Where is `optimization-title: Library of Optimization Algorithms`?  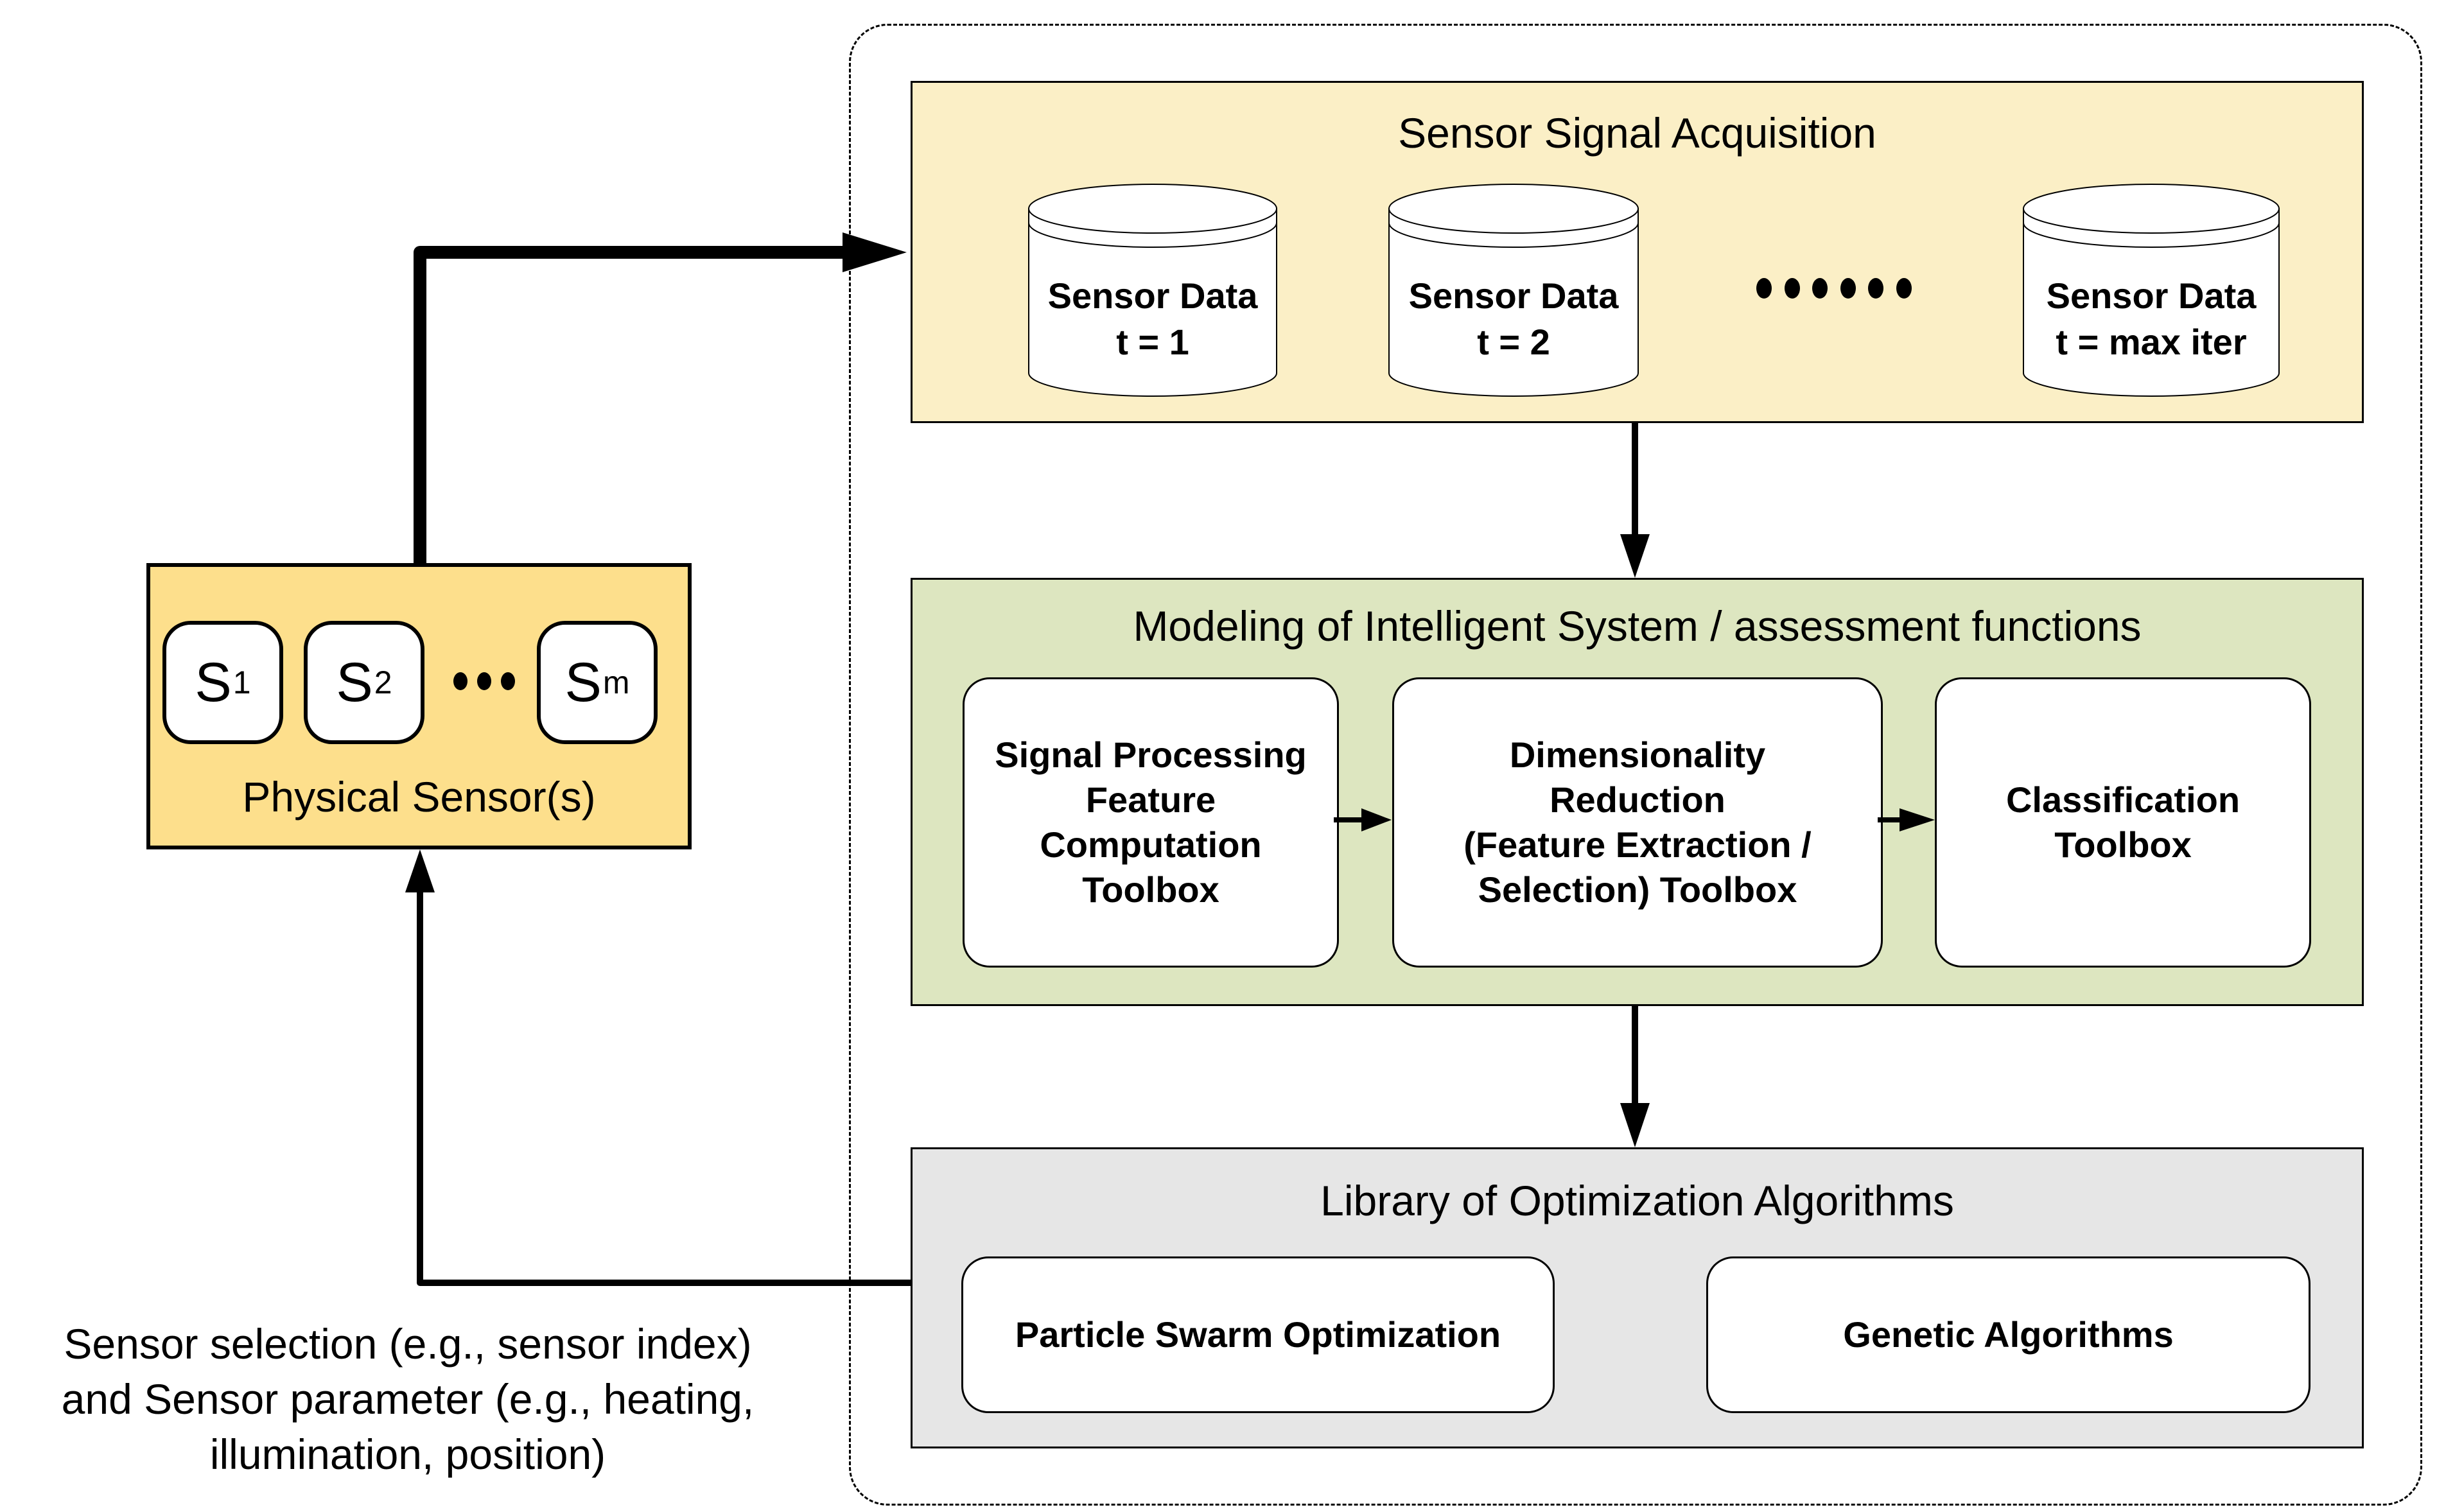 optimization-title: Library of Optimization Algorithms is located at coordinates (1637, 1200).